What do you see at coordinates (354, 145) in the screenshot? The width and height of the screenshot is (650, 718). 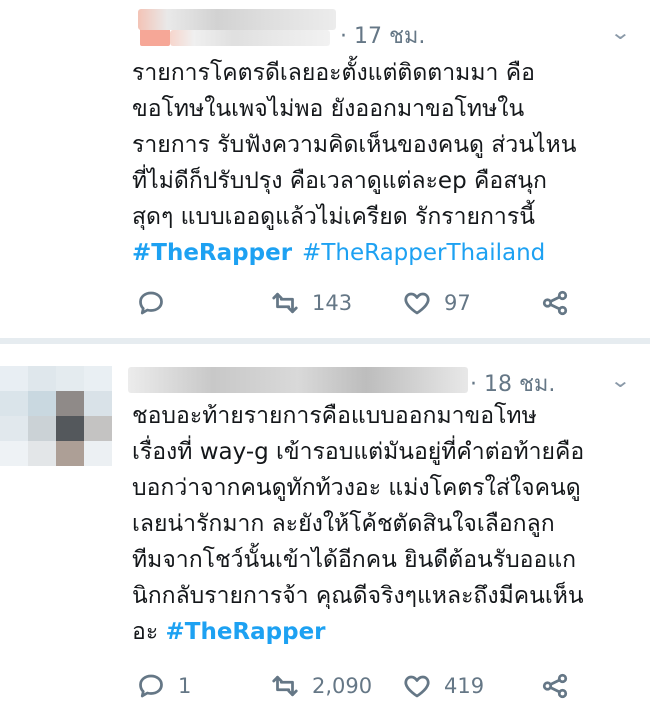 I see `tweet-line: รายการ รับฟังความคิดเห็นของคนดู ส่วนไหน` at bounding box center [354, 145].